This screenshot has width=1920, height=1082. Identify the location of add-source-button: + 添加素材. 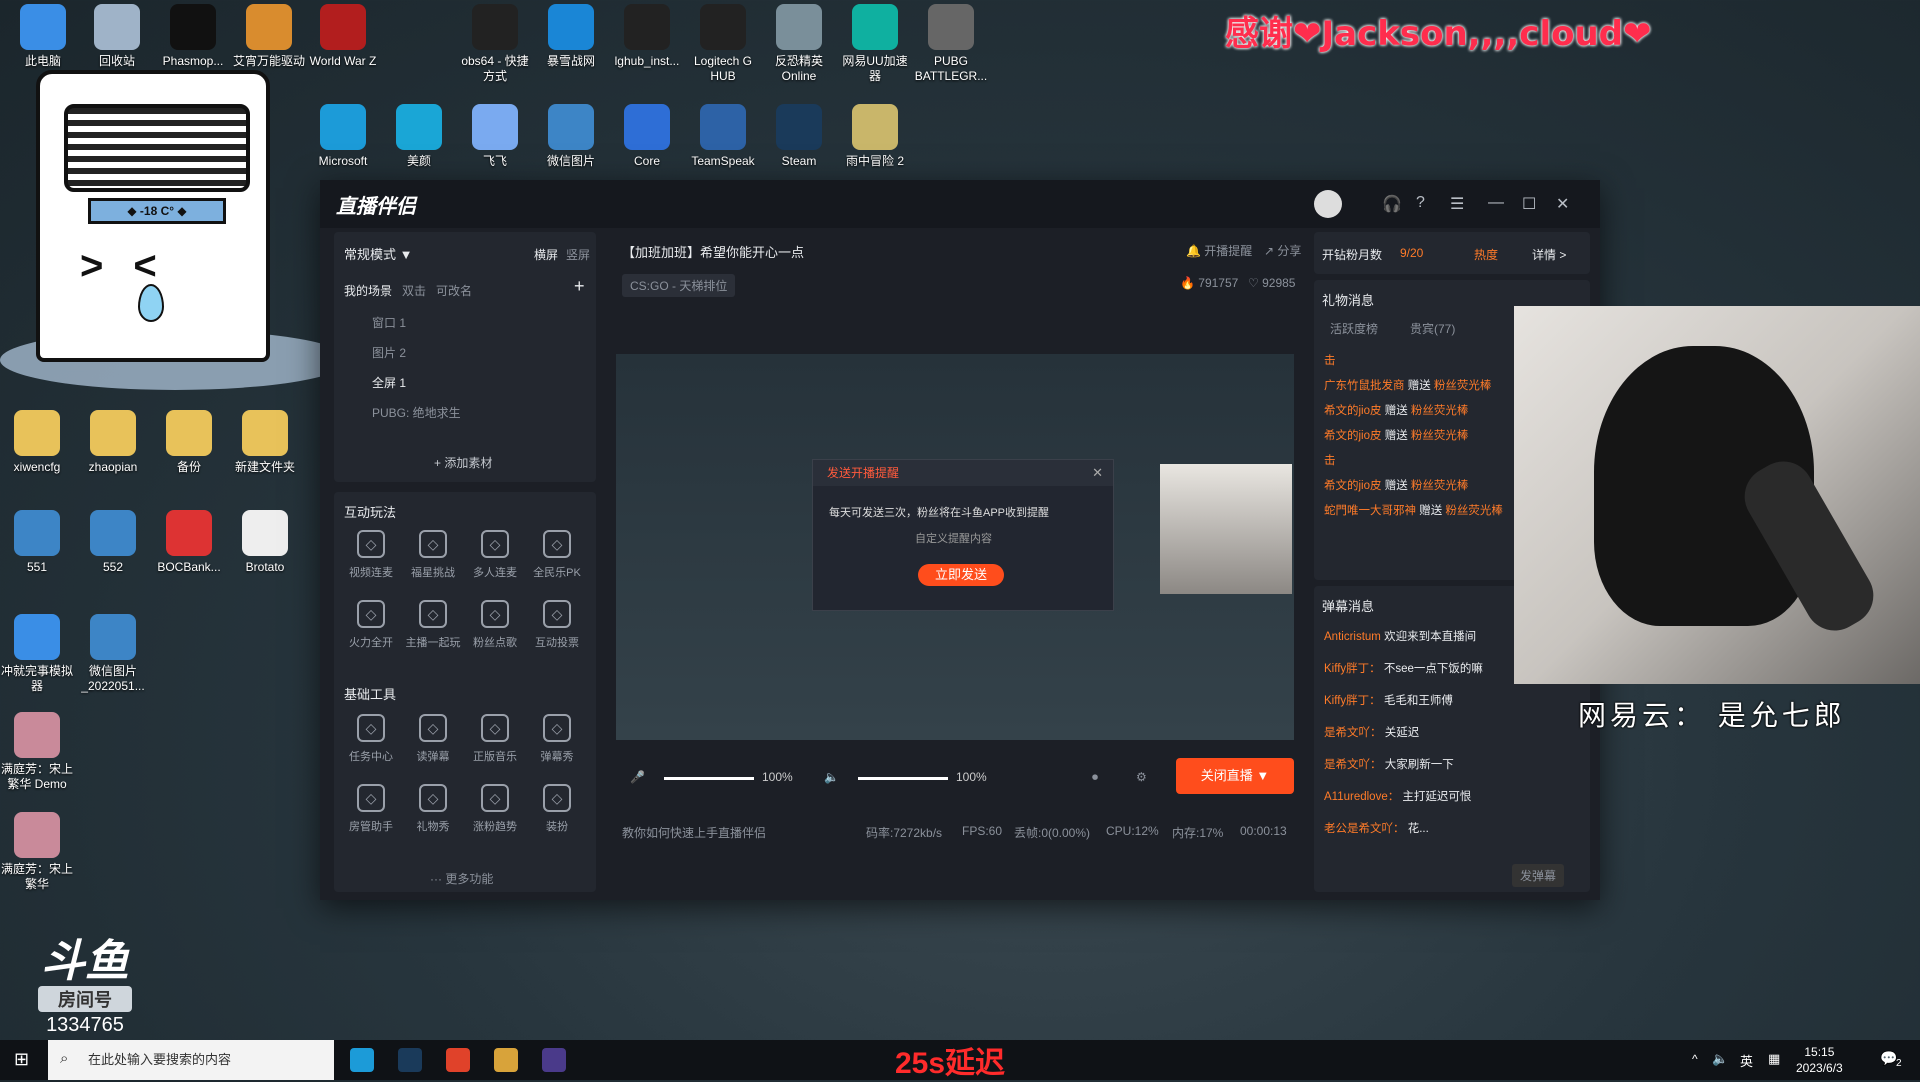
(463, 462).